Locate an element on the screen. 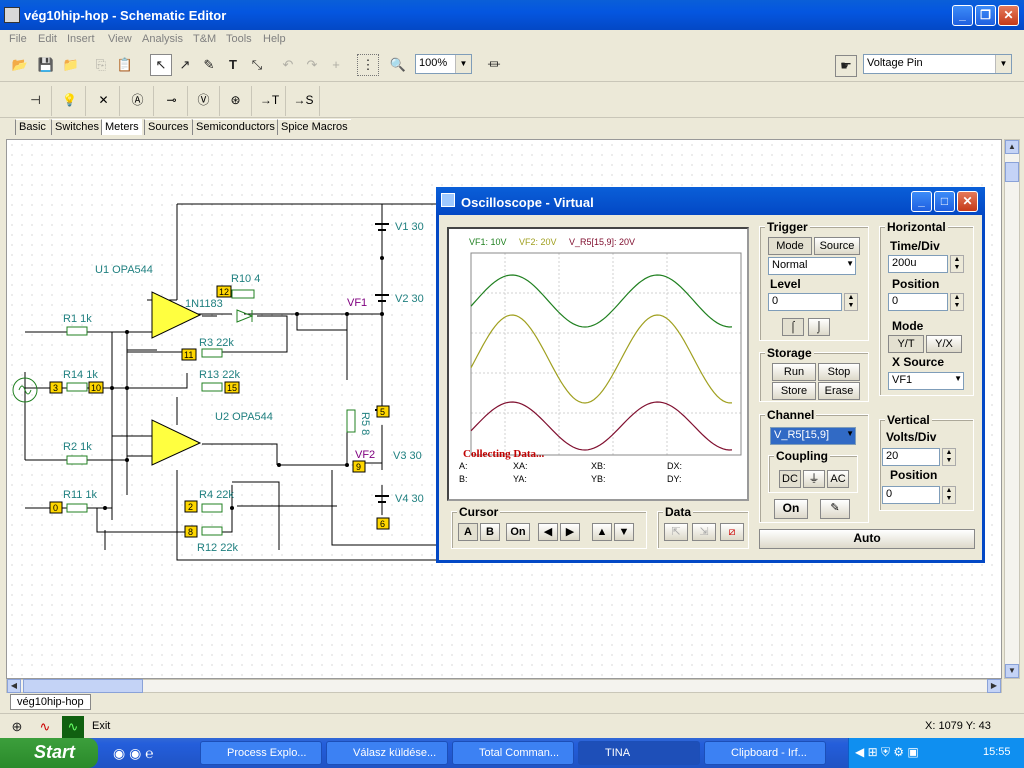  cross-icon: + is located at coordinates (336, 65).